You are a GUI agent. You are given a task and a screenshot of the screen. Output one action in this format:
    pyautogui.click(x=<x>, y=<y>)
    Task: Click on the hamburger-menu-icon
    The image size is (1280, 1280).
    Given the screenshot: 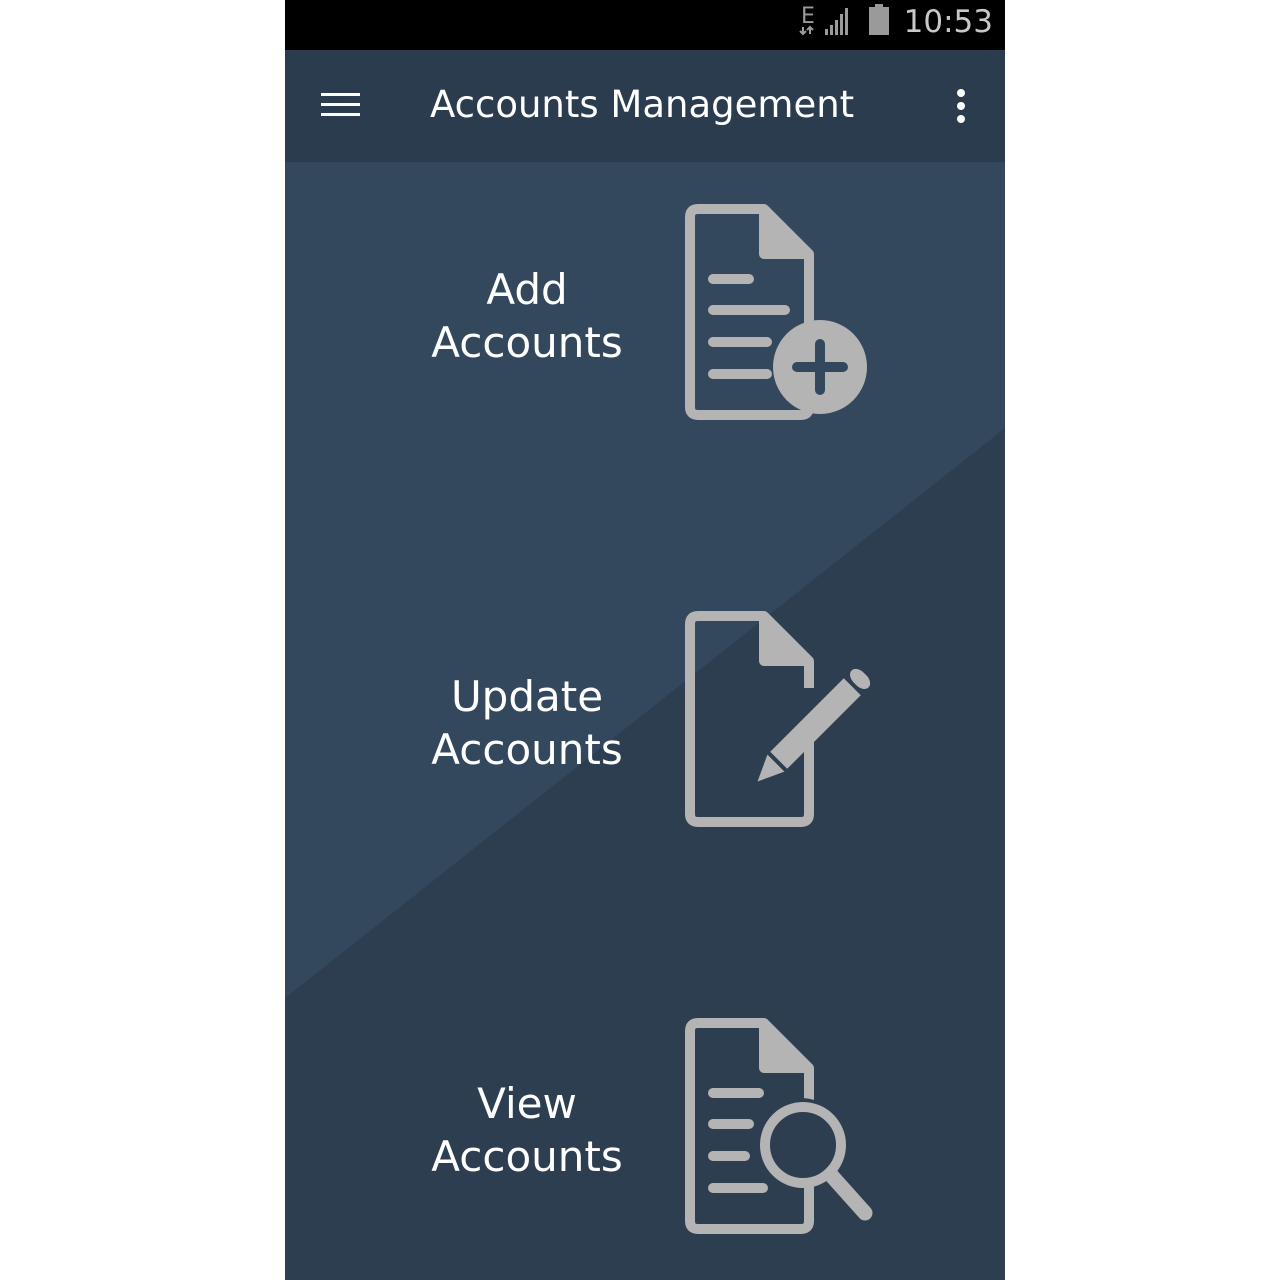 What is the action you would take?
    pyautogui.click(x=340, y=104)
    